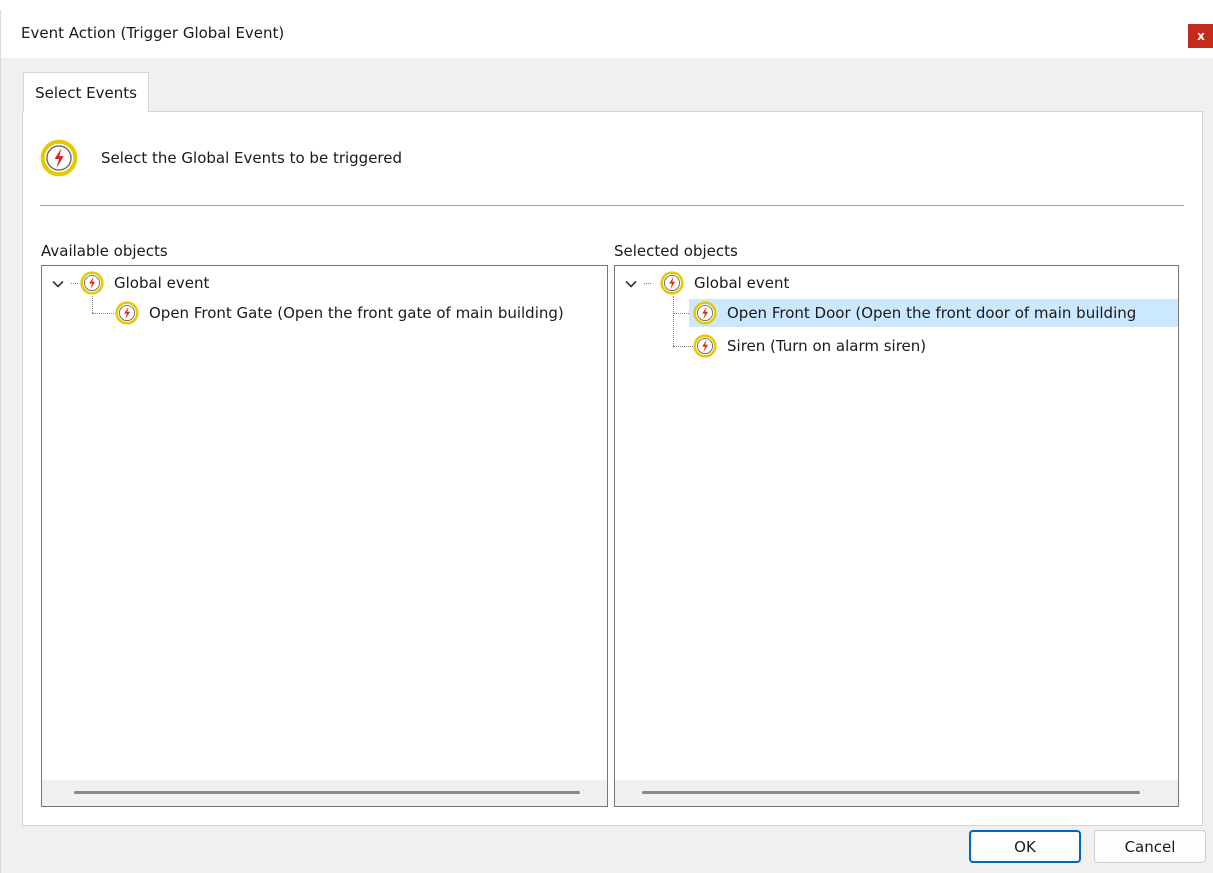 The image size is (1213, 873). Describe the element at coordinates (676, 251) in the screenshot. I see `selected-objects-label: Selected objects` at that location.